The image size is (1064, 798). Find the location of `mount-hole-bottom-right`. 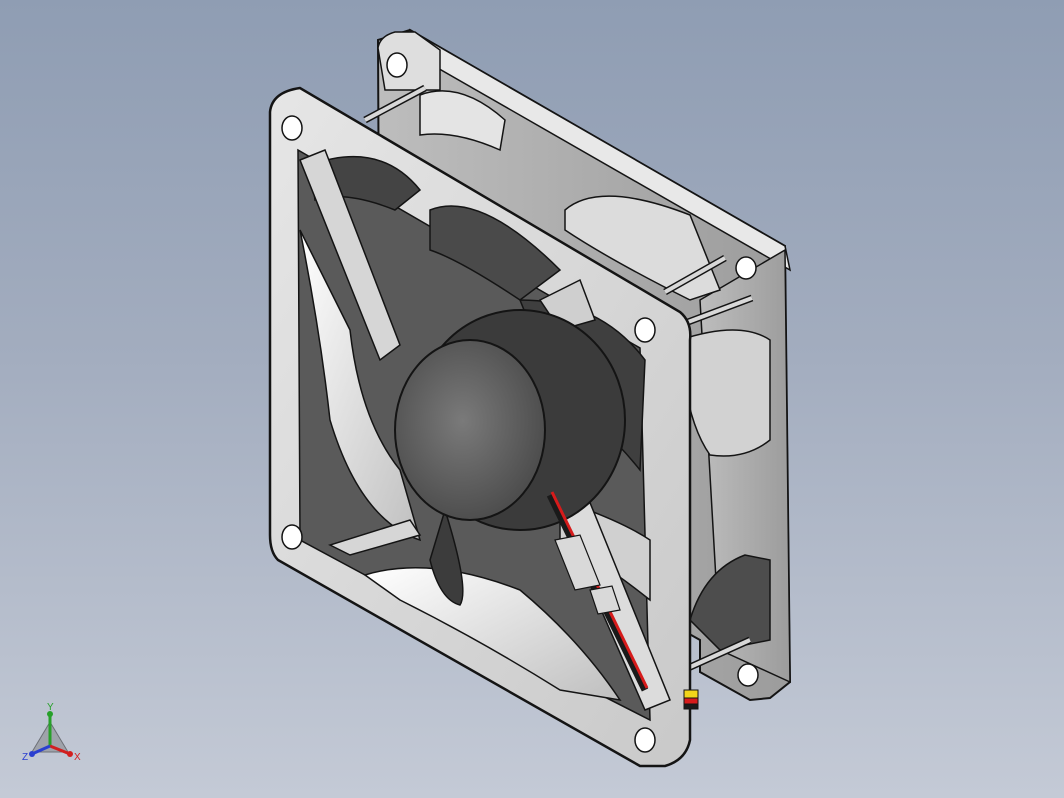

mount-hole-bottom-right is located at coordinates (645, 740).